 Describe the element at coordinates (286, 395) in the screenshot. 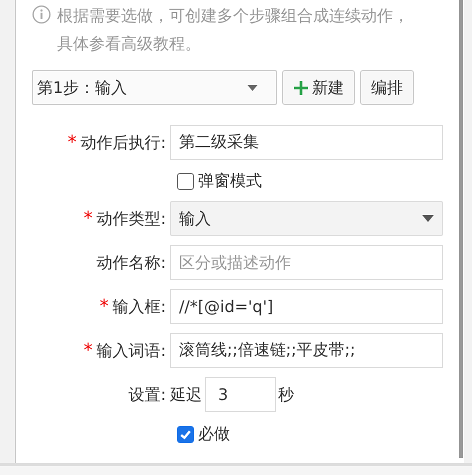

I see `unit-label: 秒` at that location.